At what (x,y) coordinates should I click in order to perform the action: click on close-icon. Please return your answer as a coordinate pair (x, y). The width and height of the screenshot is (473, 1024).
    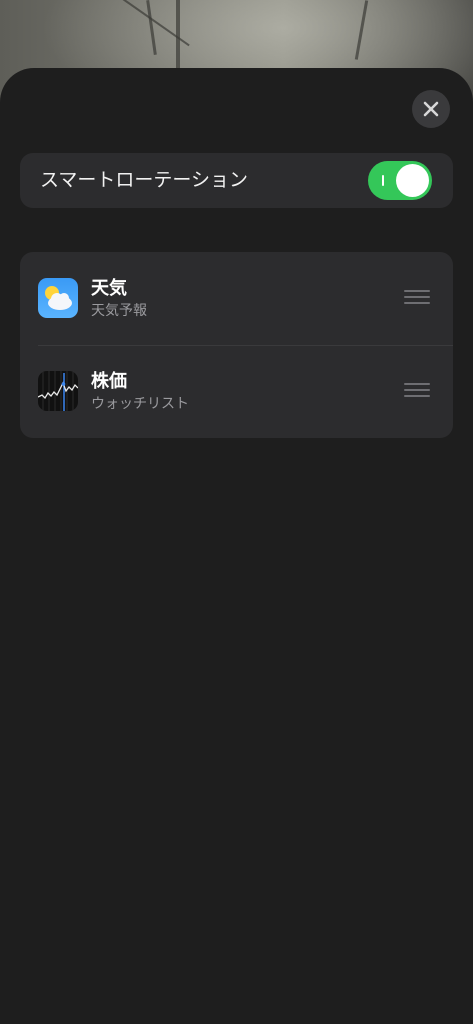
    Looking at the image, I should click on (431, 109).